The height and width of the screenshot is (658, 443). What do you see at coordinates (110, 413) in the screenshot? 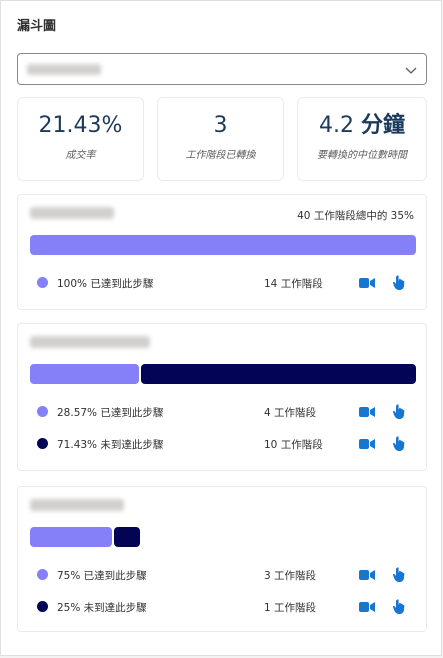
I see `row-text: 28.57% 已達到此步驟` at bounding box center [110, 413].